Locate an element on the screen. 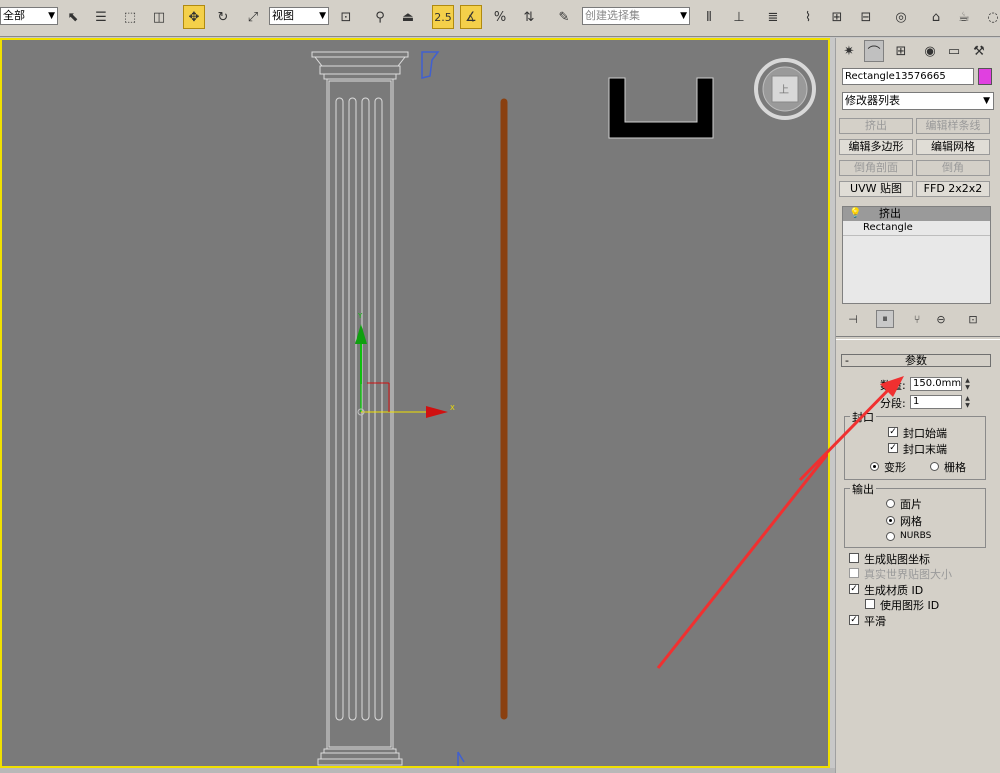 The height and width of the screenshot is (773, 1000). edit-named-selection-icon: ✎ is located at coordinates (564, 17).